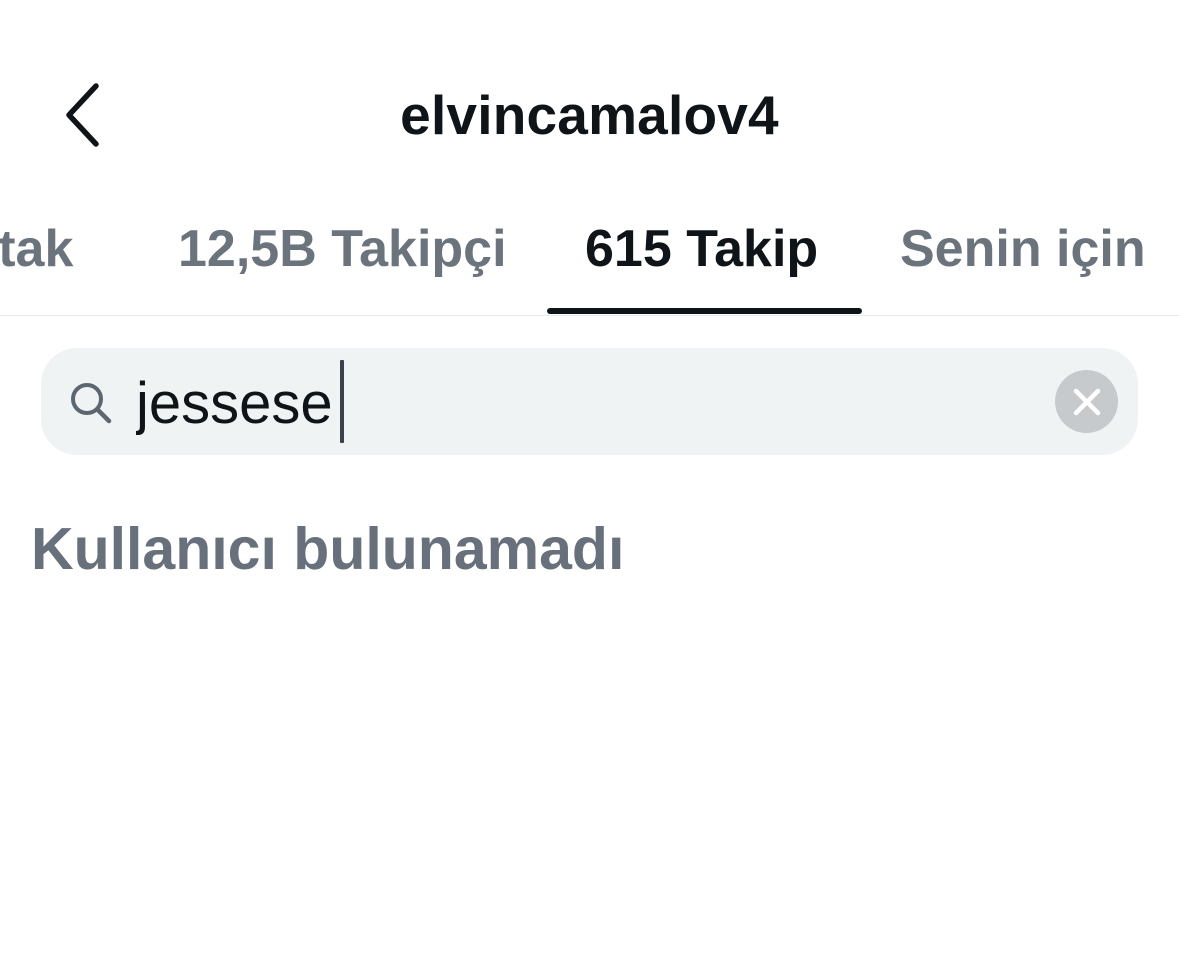 Image resolution: width=1179 pixels, height=953 pixels. I want to click on tab-followers-label: 12,5B Takipçi, so click(342, 249).